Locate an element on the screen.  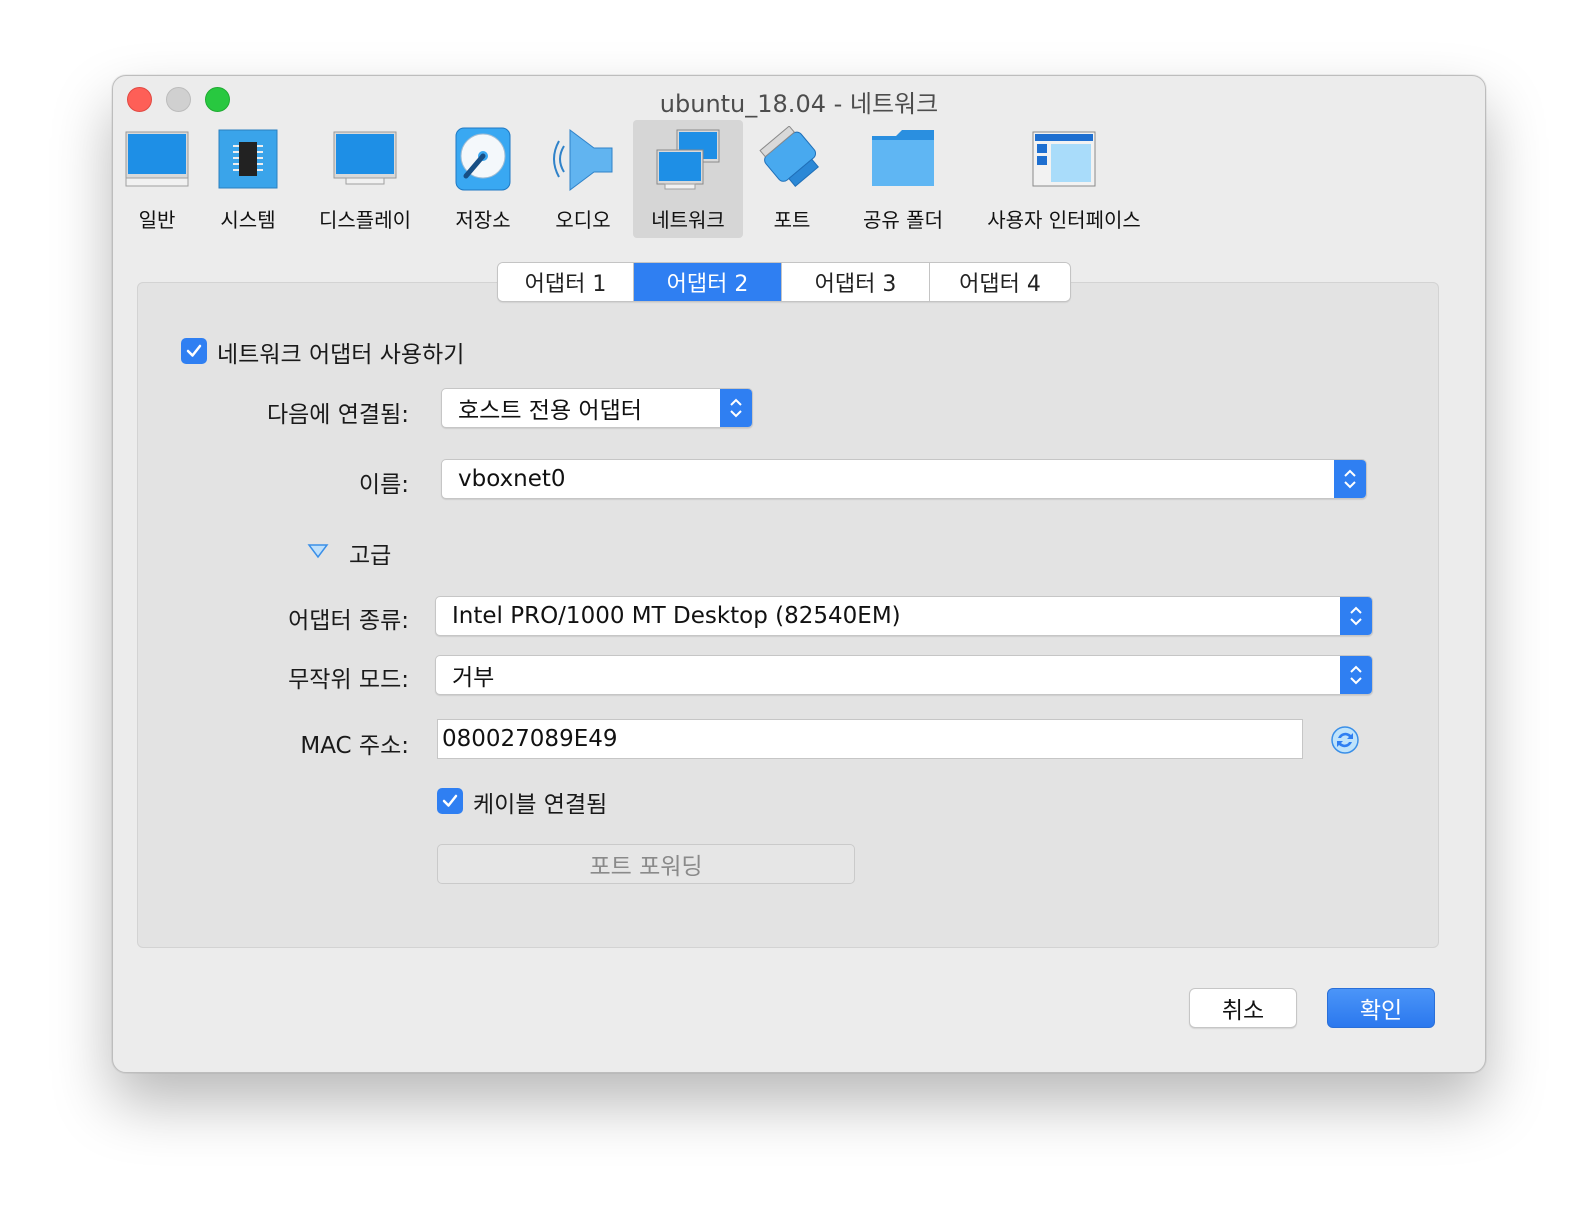
toolbar-item-label: 시스템 is located at coordinates (248, 220).